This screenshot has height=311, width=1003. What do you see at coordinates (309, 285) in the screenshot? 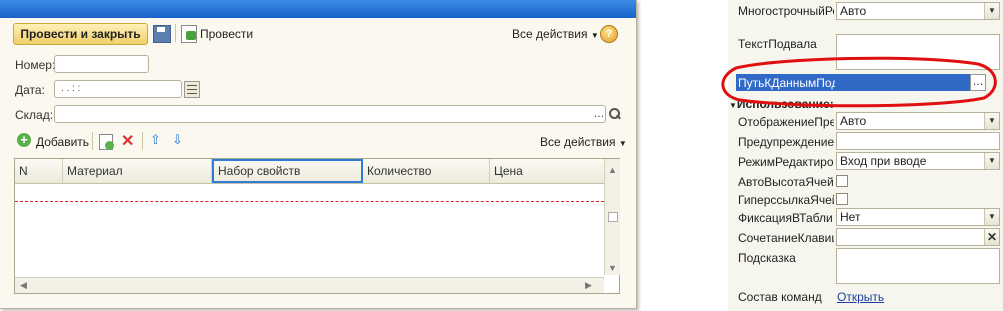
I see `horizontal-scrollbar: ◀ ▶` at bounding box center [309, 285].